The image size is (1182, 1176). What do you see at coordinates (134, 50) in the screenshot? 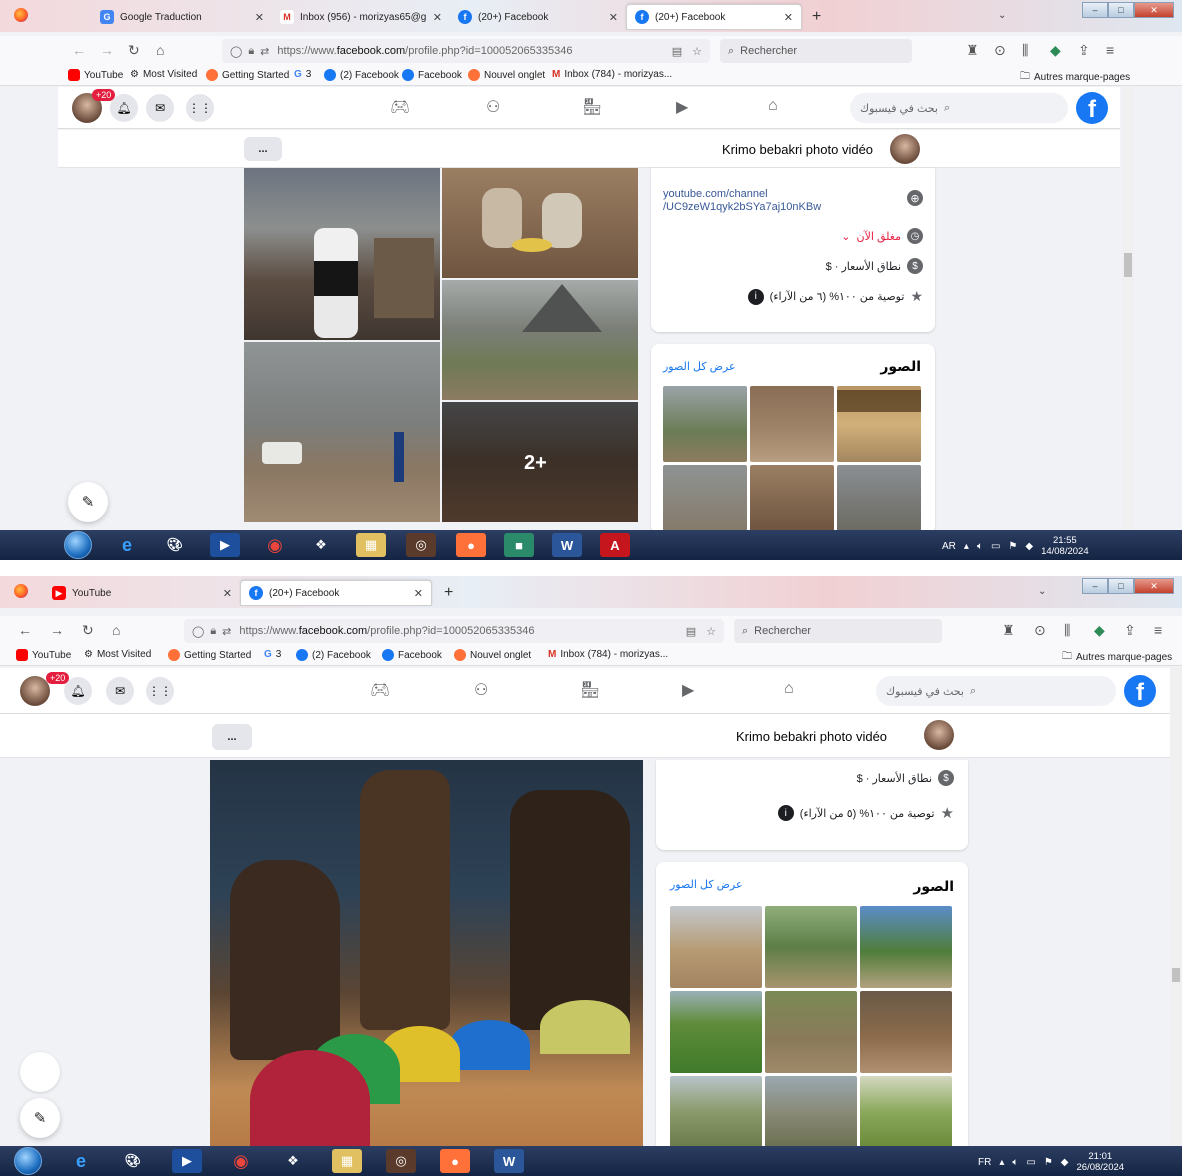
I see `reload-icon: ↻` at bounding box center [134, 50].